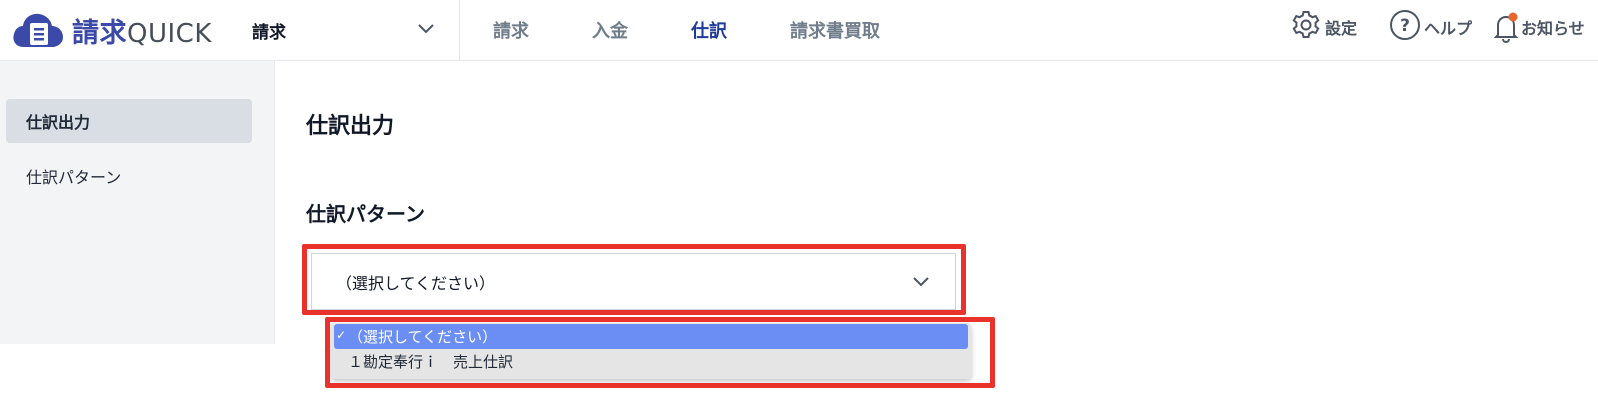 The width and height of the screenshot is (1598, 405). I want to click on help-link: ? ヘルプ, so click(1430, 27).